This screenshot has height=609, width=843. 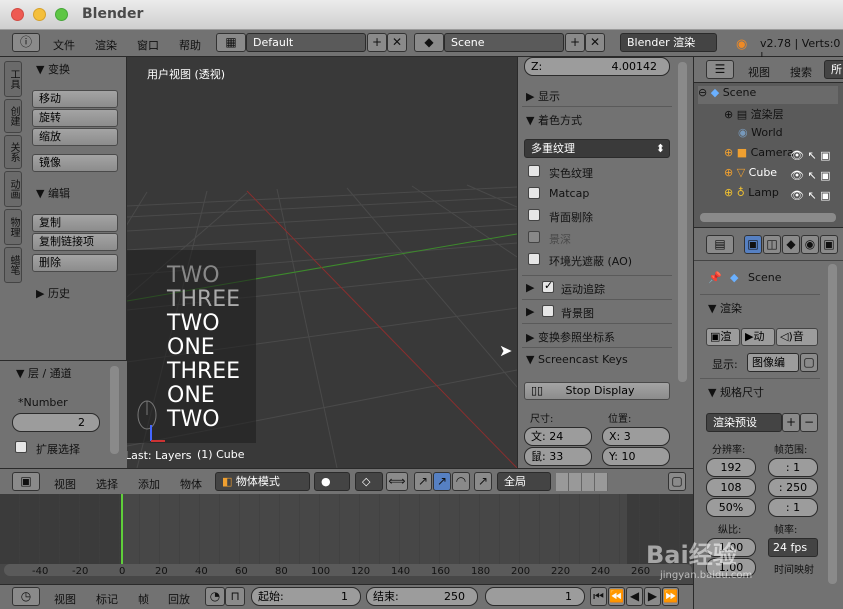 What do you see at coordinates (530, 287) in the screenshot?
I see `motion-tracking-header: ▶` at bounding box center [530, 287].